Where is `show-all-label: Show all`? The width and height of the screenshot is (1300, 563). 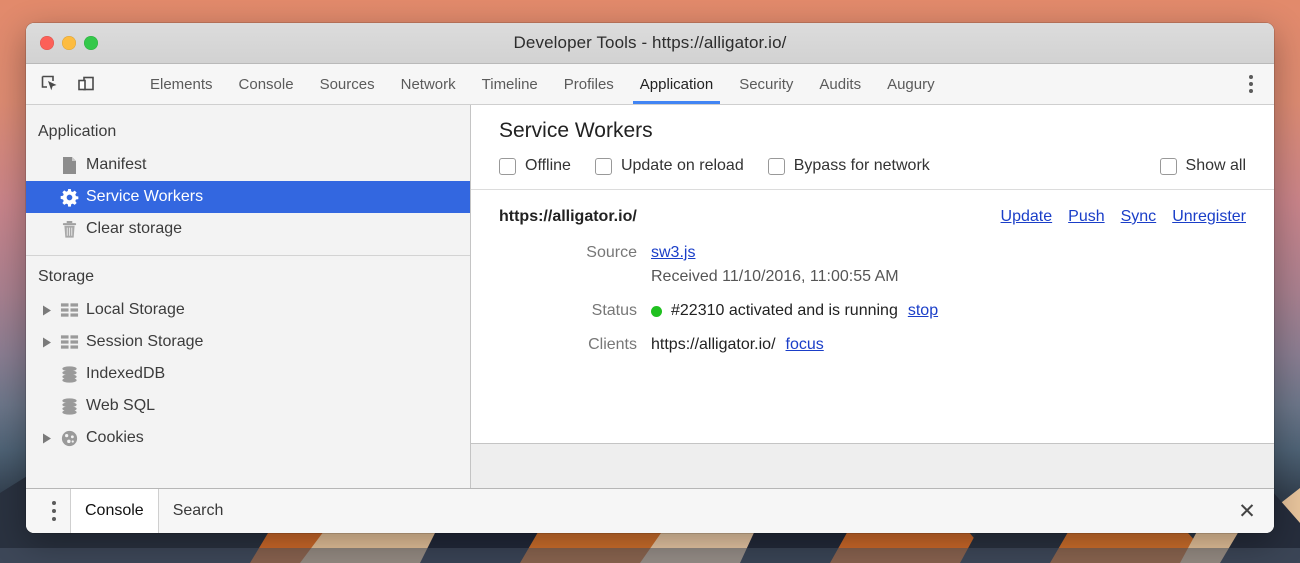
show-all-label: Show all is located at coordinates (1215, 165).